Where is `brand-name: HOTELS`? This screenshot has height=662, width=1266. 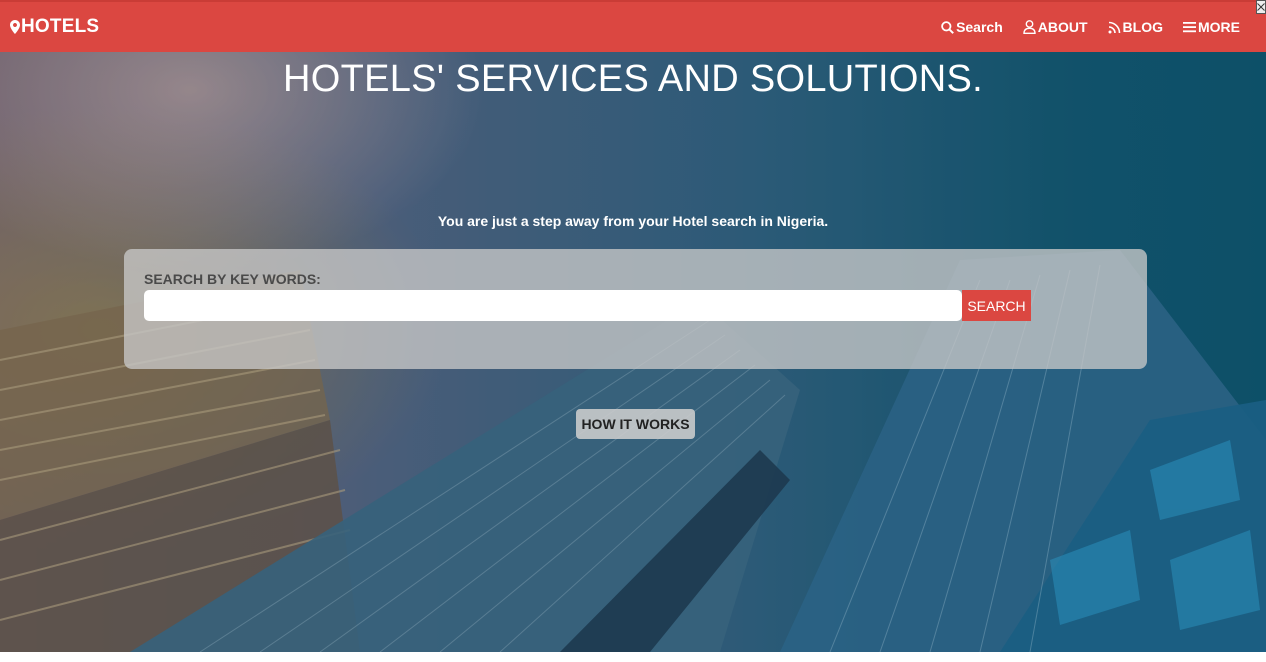 brand-name: HOTELS is located at coordinates (60, 26).